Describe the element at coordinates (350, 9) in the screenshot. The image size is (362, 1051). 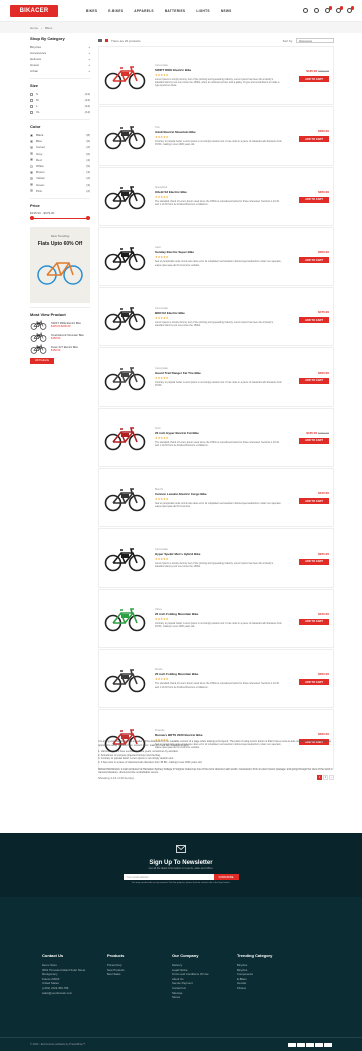
I see `cart-icon` at that location.